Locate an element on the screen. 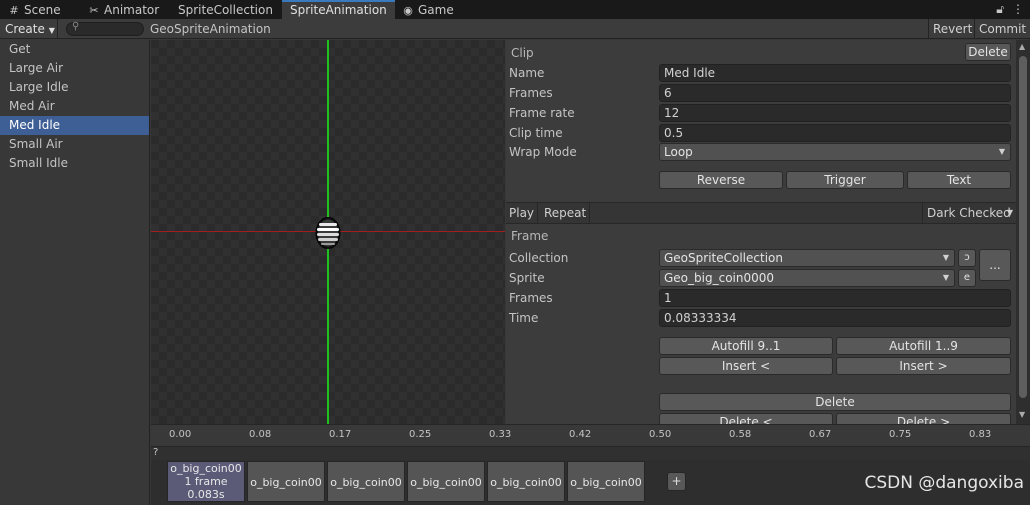 Image resolution: width=1030 pixels, height=505 pixels. insert-after-button: Insert > is located at coordinates (923, 366).